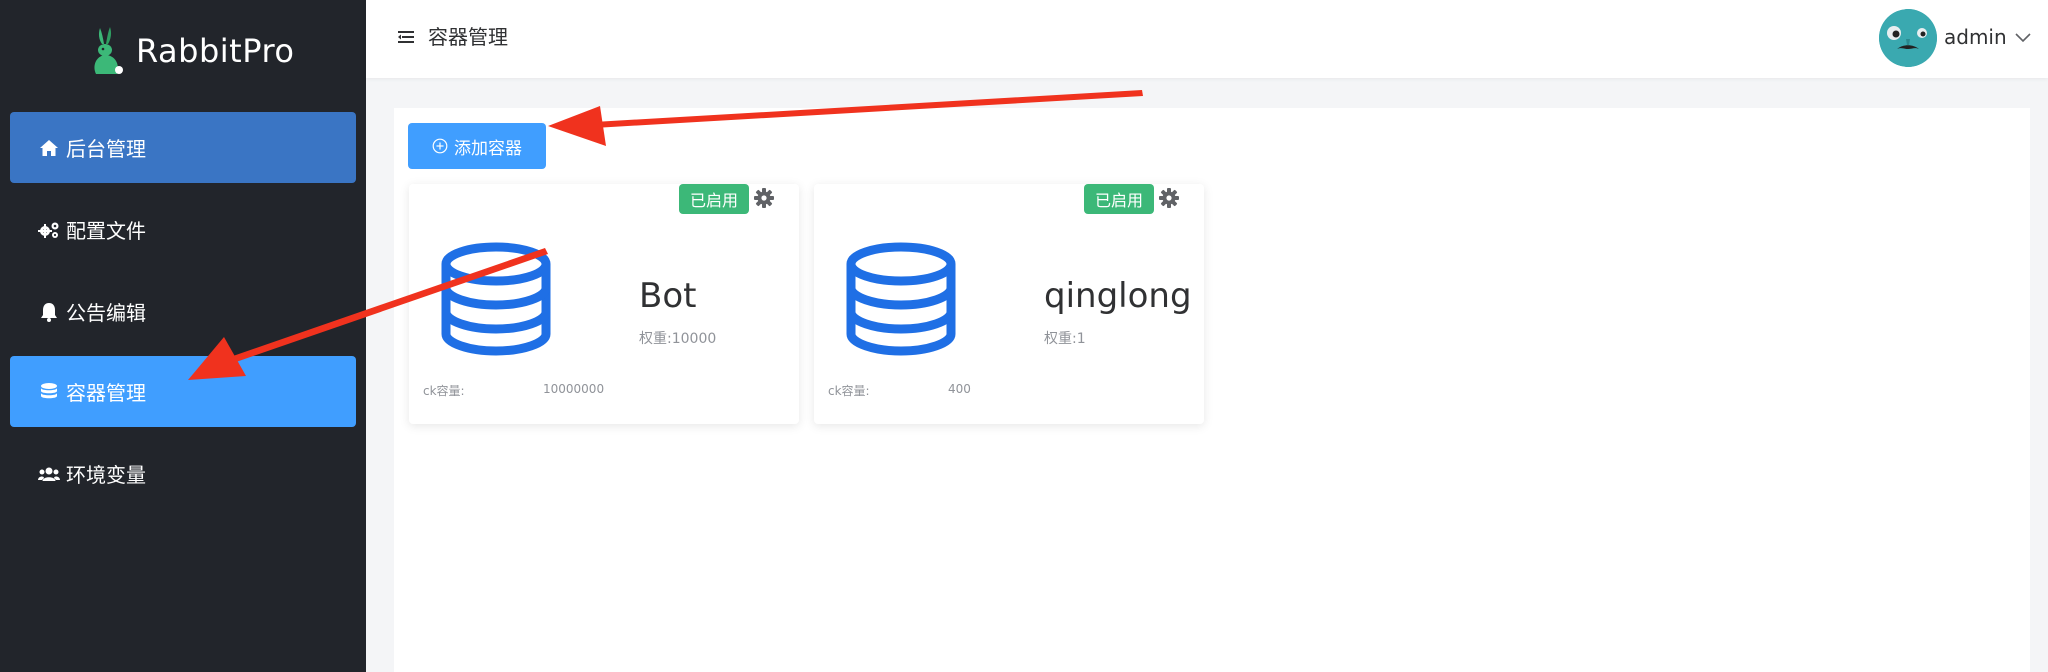  Describe the element at coordinates (183, 311) in the screenshot. I see `sidebar-item-notice: 公告编辑` at that location.